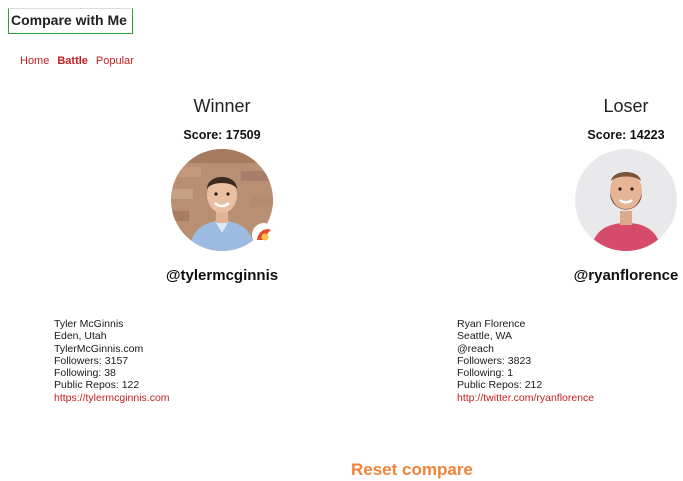 The height and width of the screenshot is (481, 683). Describe the element at coordinates (494, 360) in the screenshot. I see `loser-followers: Followers: 3823` at that location.